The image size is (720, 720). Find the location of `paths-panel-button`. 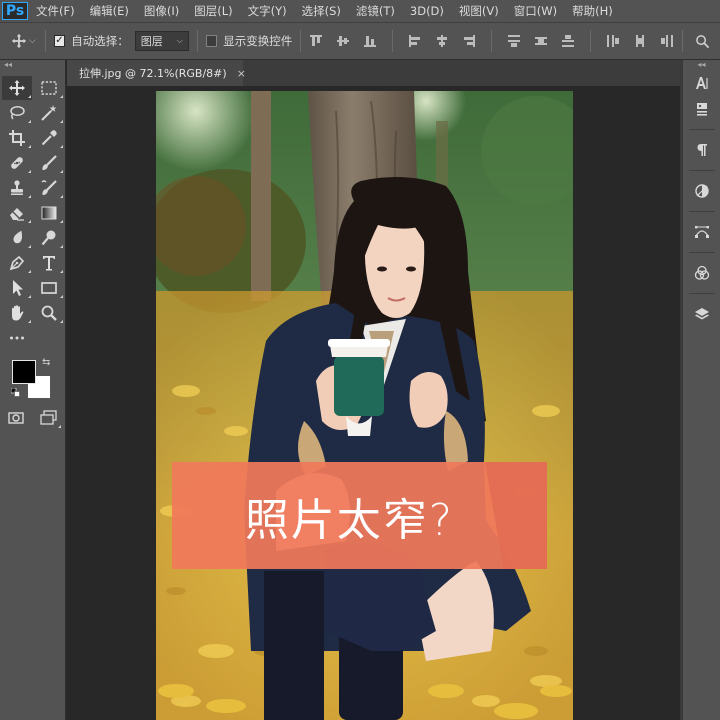

paths-panel-button is located at coordinates (701, 232).